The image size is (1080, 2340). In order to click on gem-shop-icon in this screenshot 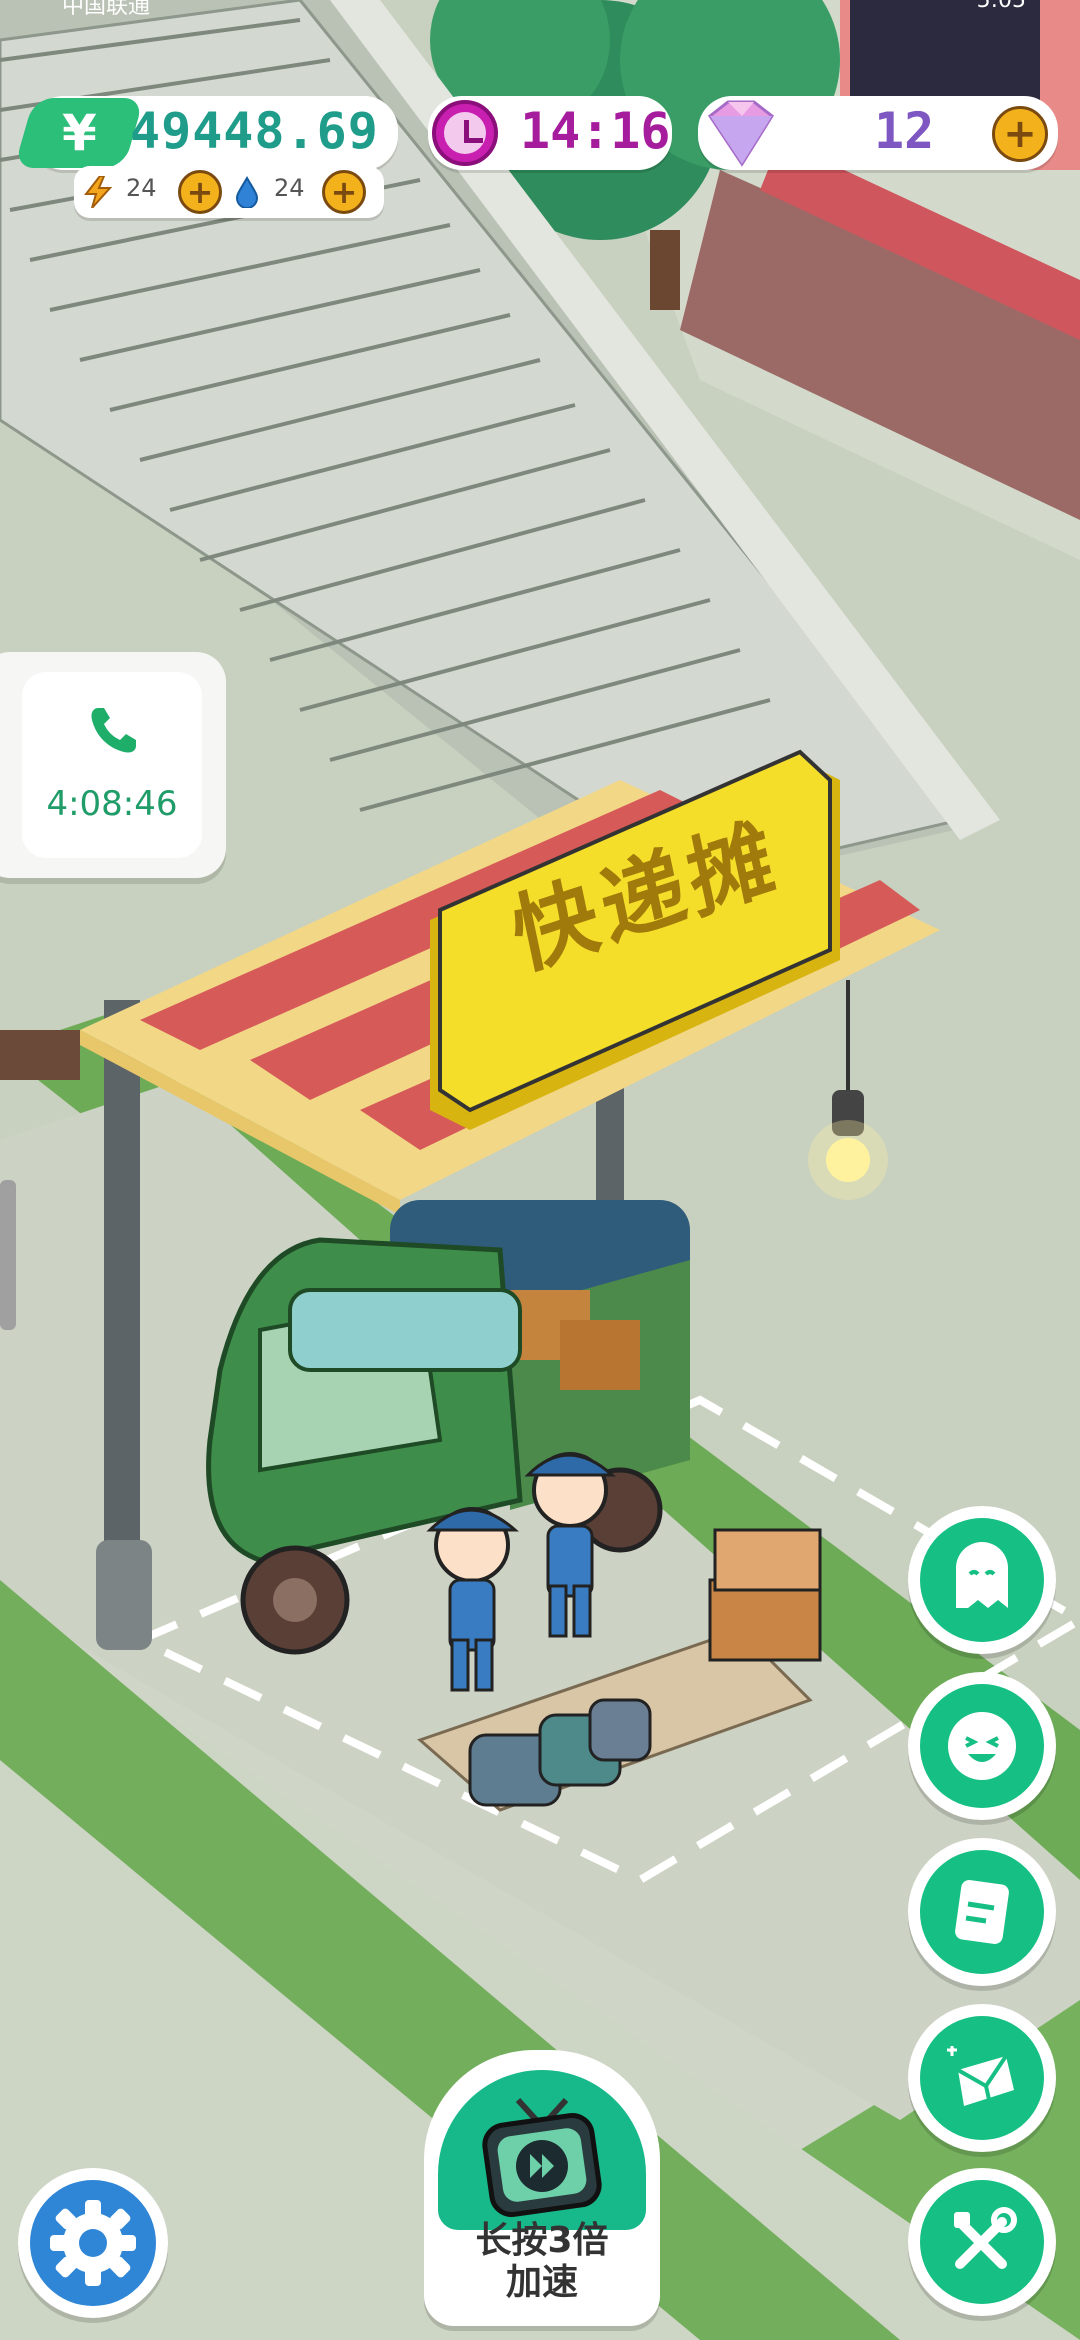, I will do `click(980, 2076)`.